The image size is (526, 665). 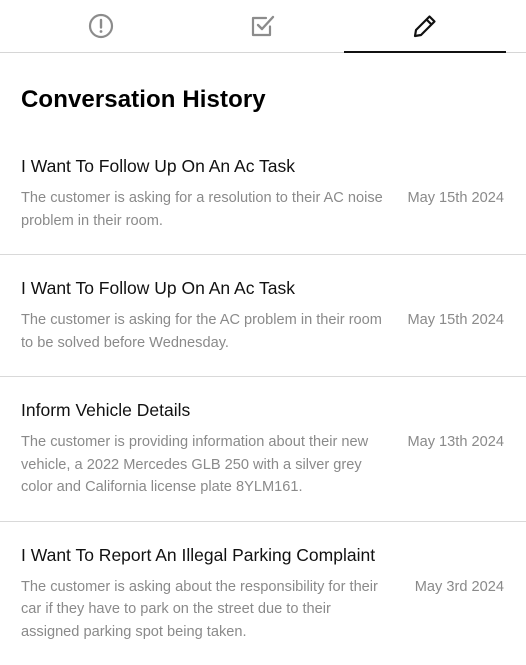 I want to click on tab-tasks, so click(x=263, y=26).